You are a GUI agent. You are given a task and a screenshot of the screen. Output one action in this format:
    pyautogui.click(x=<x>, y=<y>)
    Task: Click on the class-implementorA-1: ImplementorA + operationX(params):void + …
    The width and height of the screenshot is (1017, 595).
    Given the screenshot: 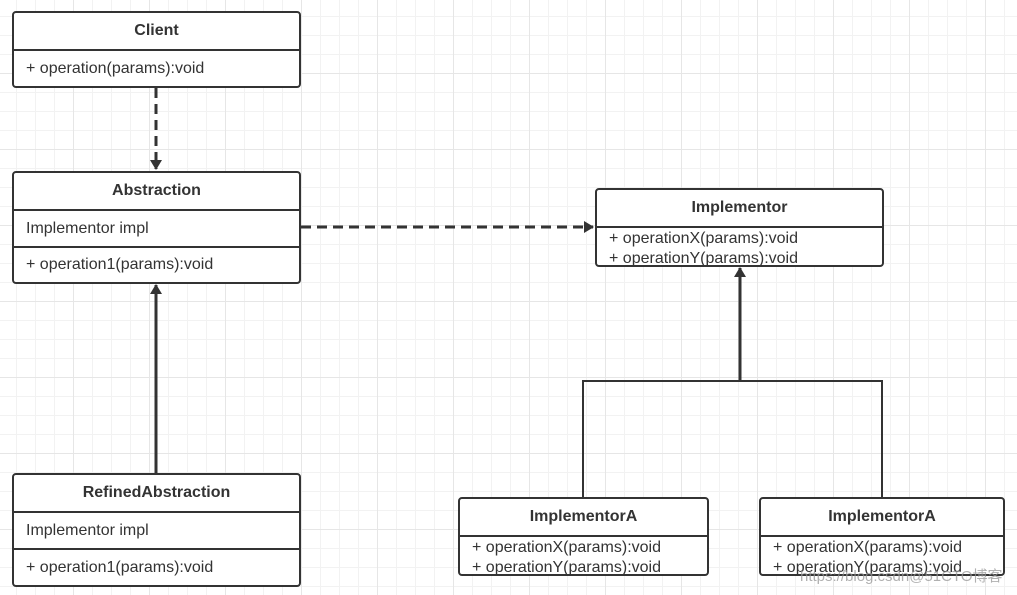 What is the action you would take?
    pyautogui.click(x=583, y=536)
    